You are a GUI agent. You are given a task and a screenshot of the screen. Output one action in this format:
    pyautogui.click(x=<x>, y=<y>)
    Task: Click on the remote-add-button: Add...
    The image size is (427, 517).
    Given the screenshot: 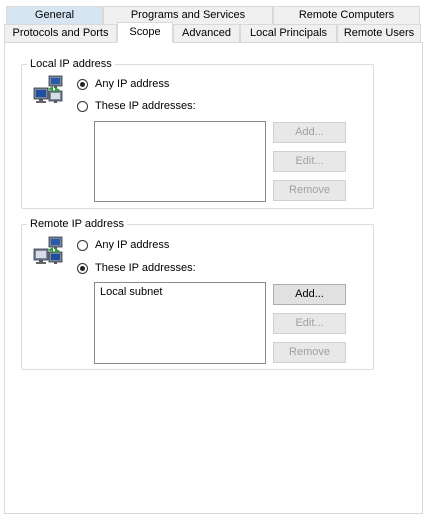 What is the action you would take?
    pyautogui.click(x=309, y=294)
    